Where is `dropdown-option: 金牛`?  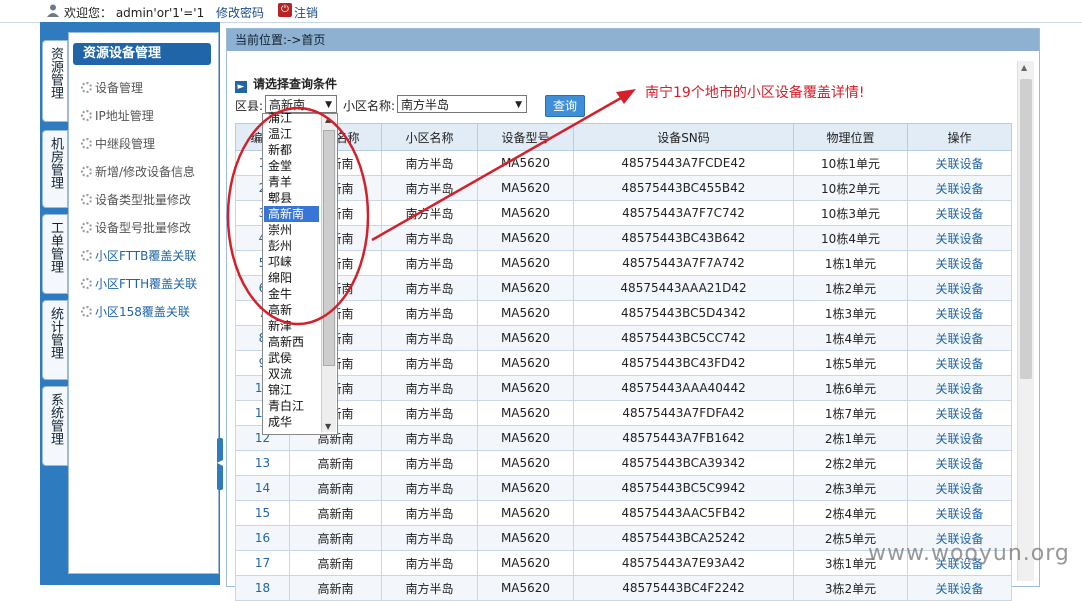 dropdown-option: 金牛 is located at coordinates (291, 294).